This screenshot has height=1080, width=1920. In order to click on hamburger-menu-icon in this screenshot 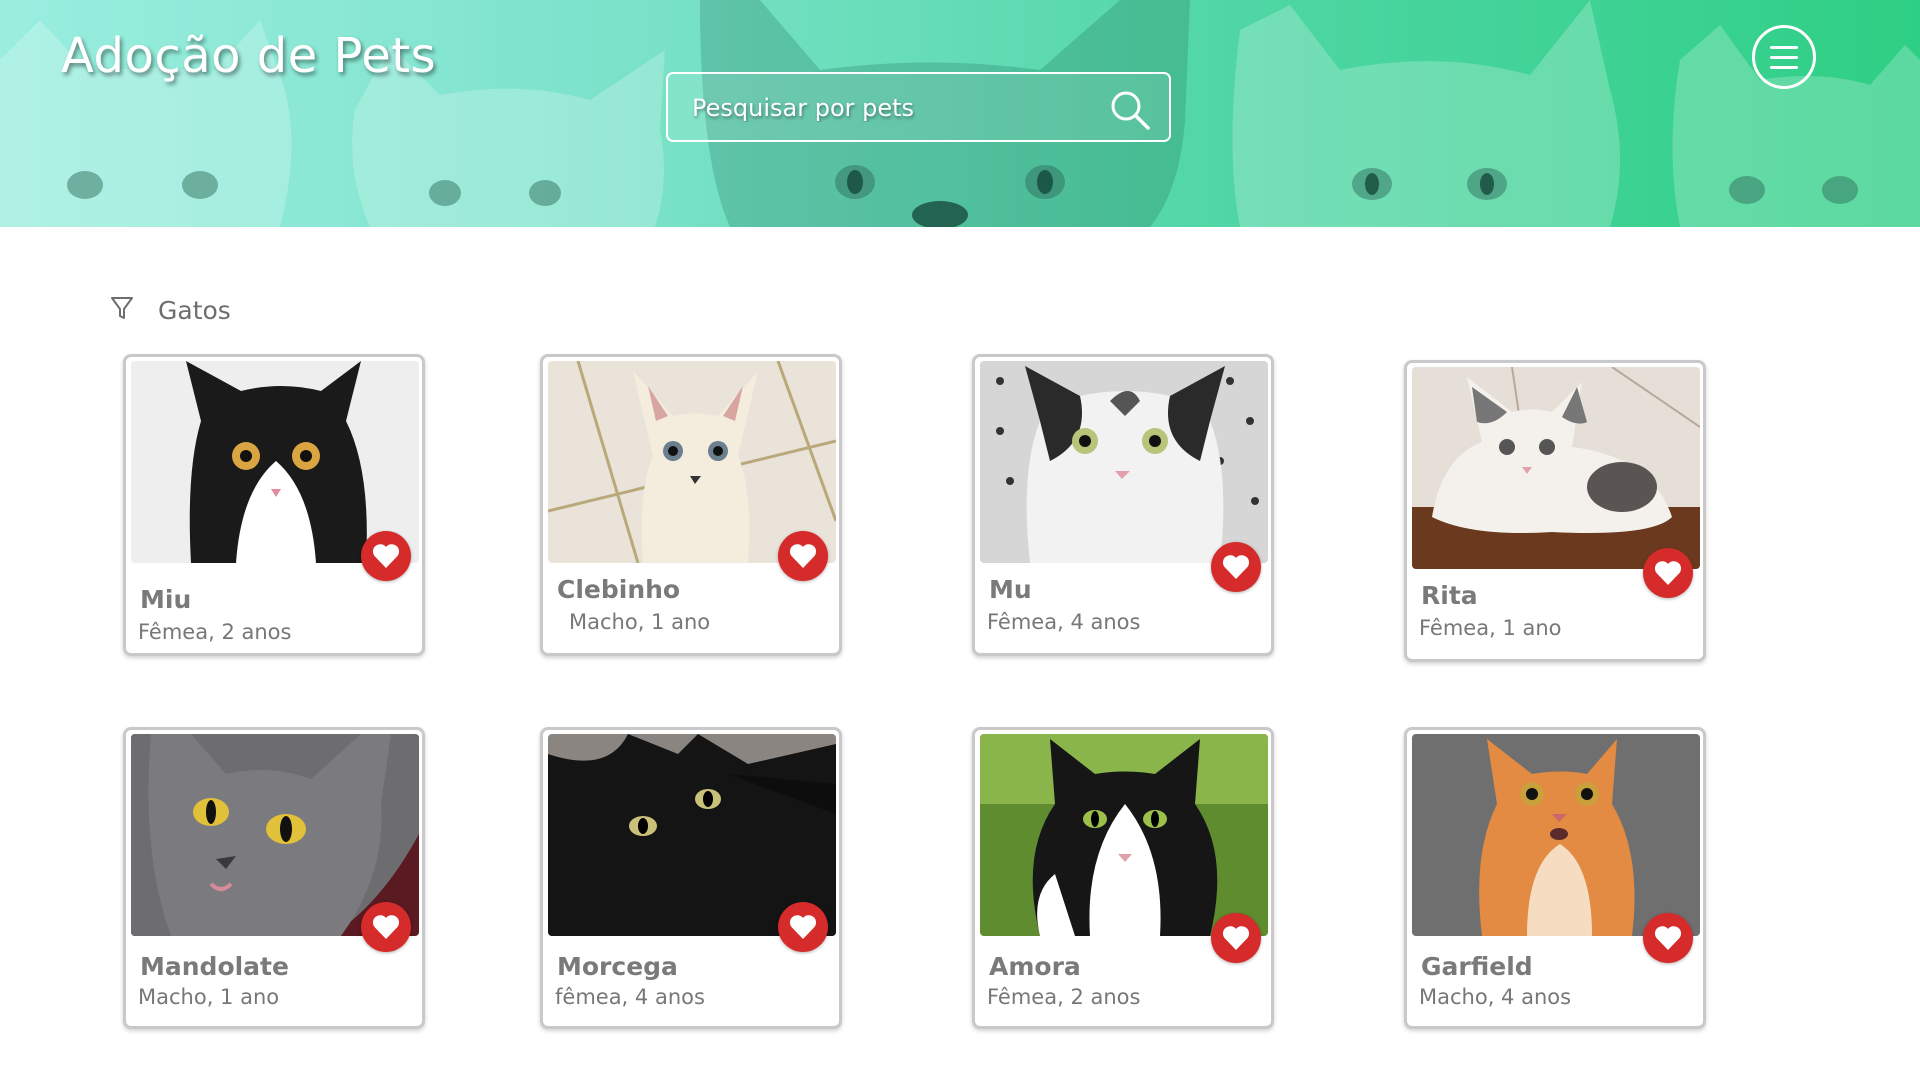, I will do `click(1784, 57)`.